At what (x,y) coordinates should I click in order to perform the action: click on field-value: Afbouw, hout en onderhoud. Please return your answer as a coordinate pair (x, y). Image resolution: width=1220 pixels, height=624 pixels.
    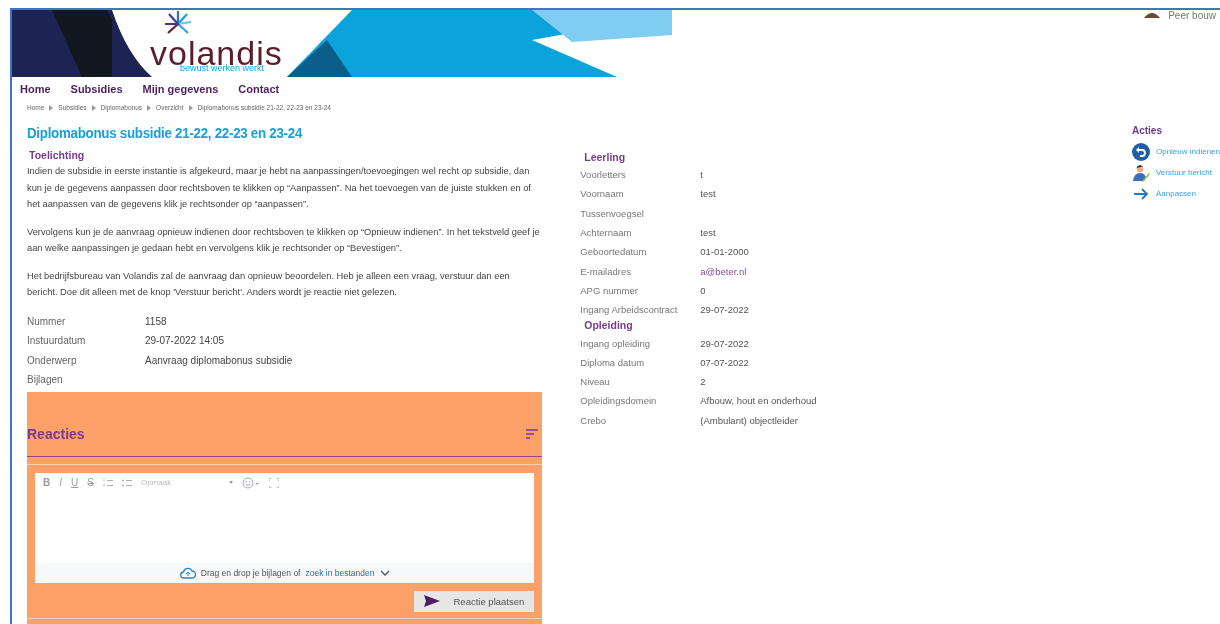
    Looking at the image, I should click on (758, 401).